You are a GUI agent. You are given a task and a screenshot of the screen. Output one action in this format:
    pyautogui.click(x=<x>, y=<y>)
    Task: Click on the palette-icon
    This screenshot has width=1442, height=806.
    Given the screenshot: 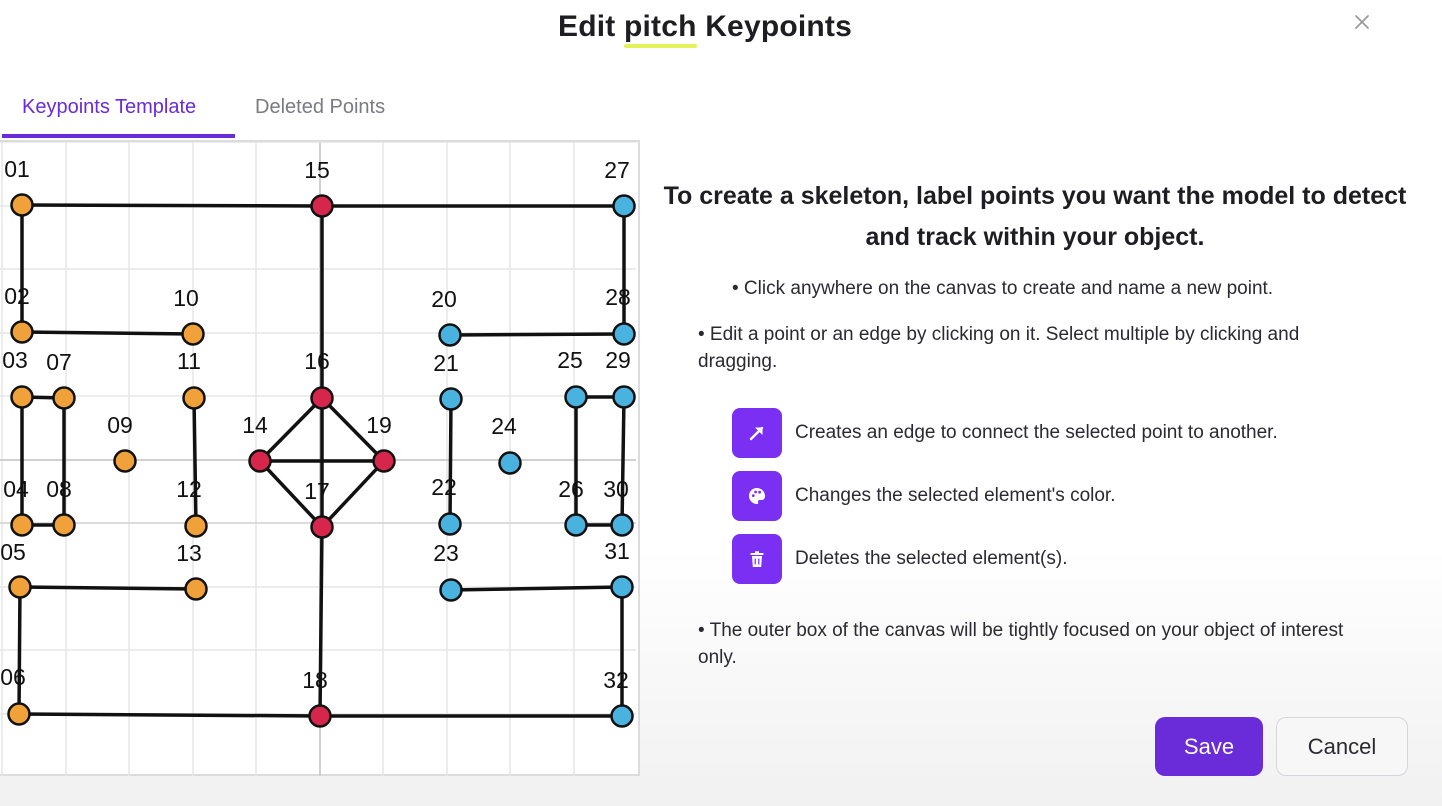 What is the action you would take?
    pyautogui.click(x=757, y=496)
    